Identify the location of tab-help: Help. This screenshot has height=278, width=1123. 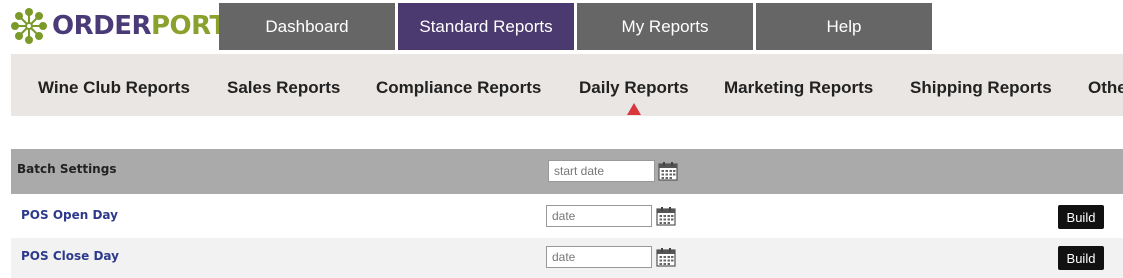
(844, 26).